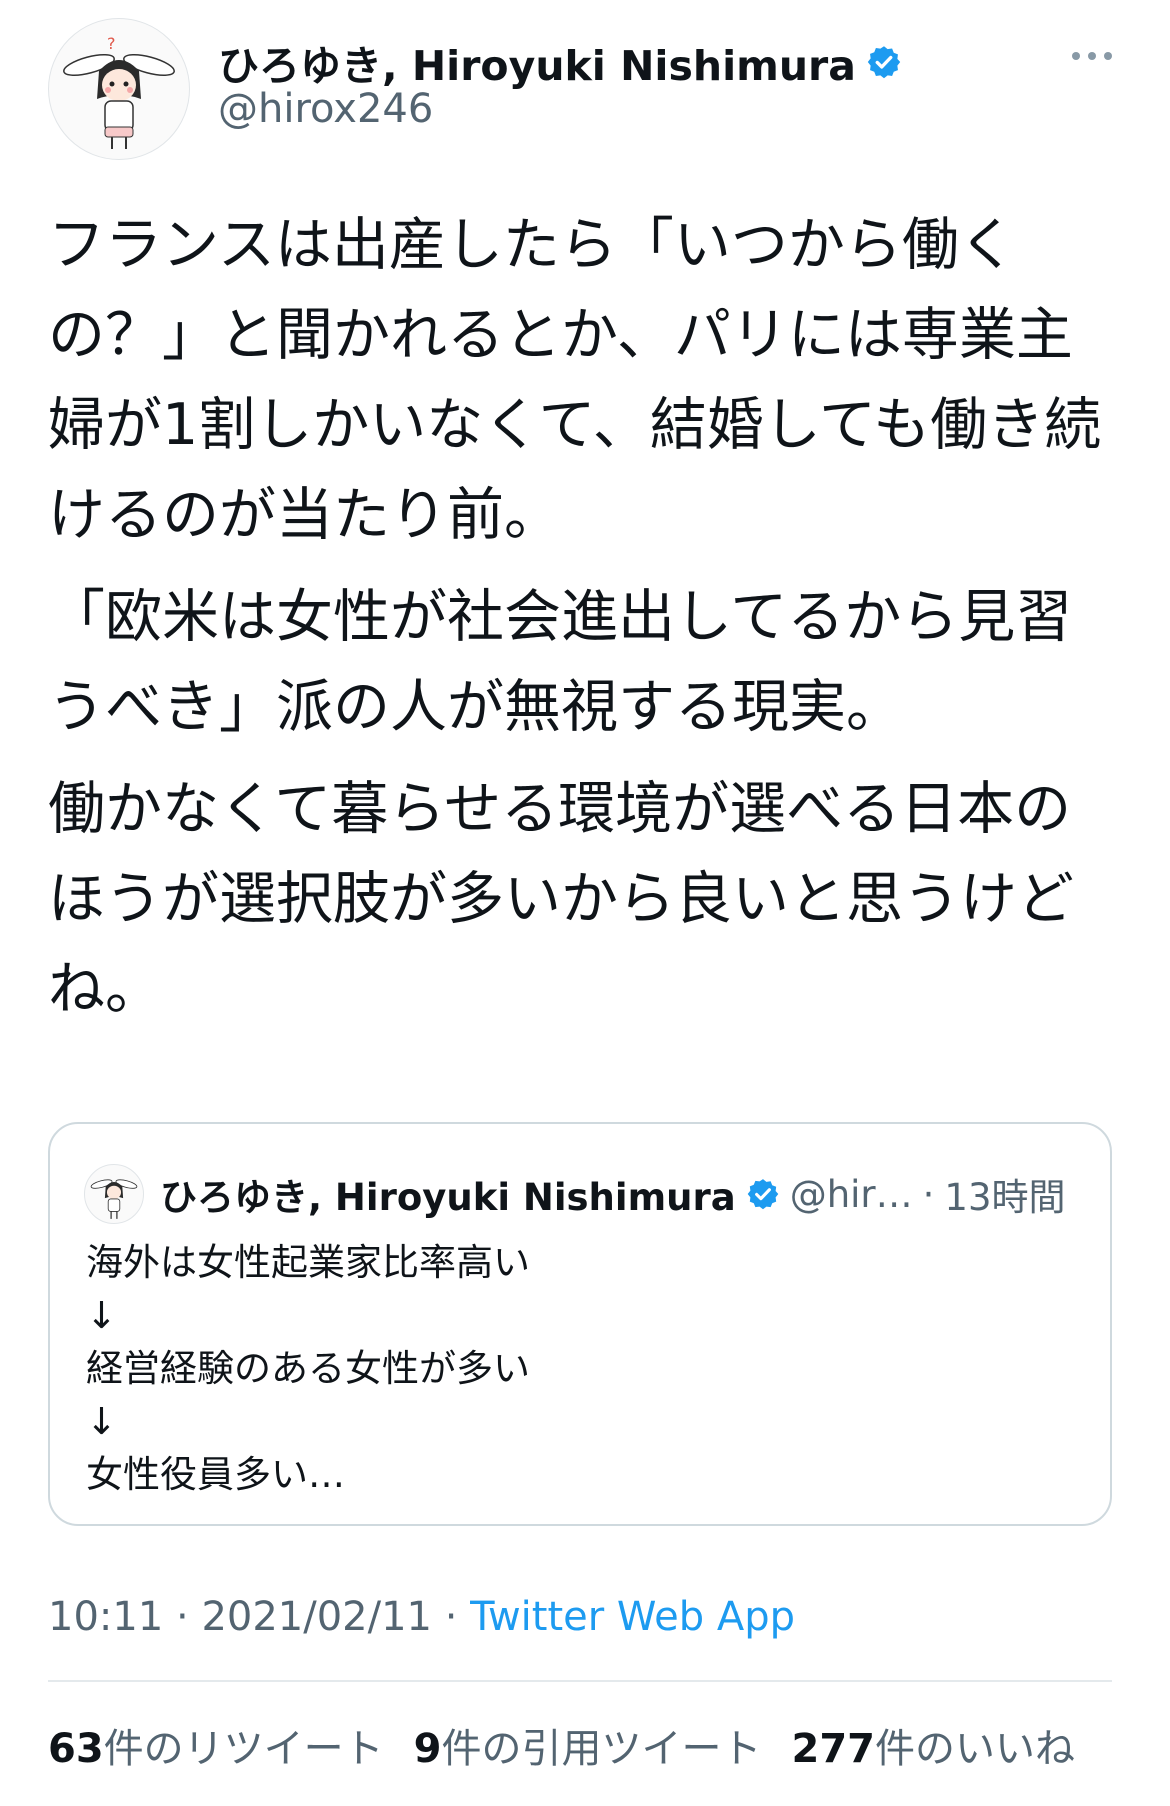 The image size is (1170, 1806). I want to click on author-display-name: ひろゆき, Hiroyuki Nishimura, so click(537, 62).